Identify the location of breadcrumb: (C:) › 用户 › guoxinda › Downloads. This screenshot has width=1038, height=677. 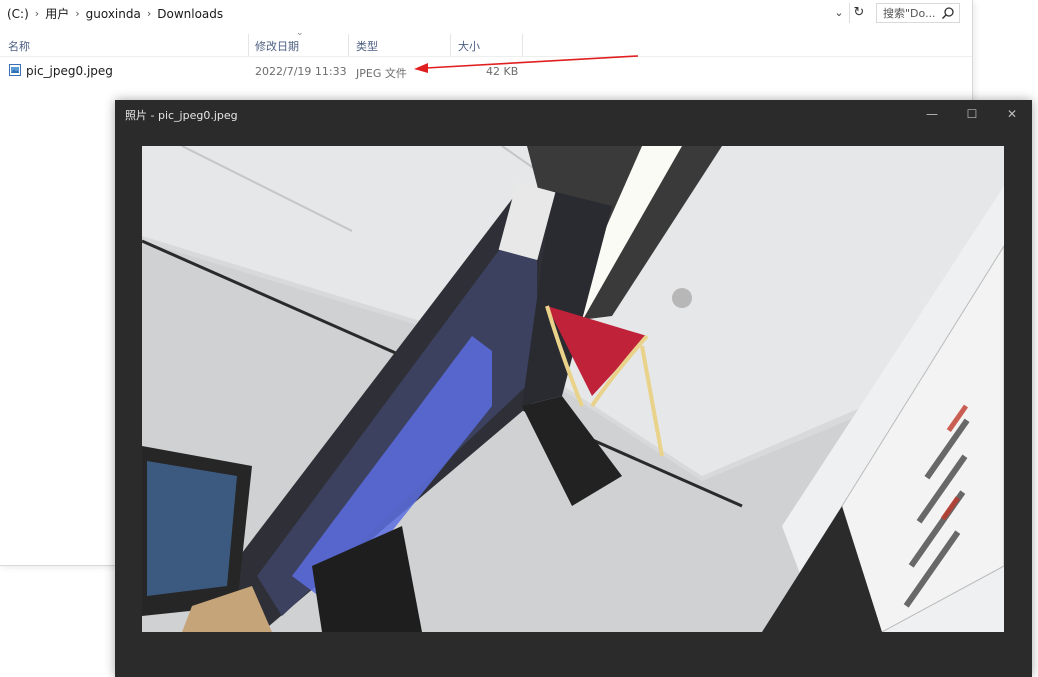
(115, 13).